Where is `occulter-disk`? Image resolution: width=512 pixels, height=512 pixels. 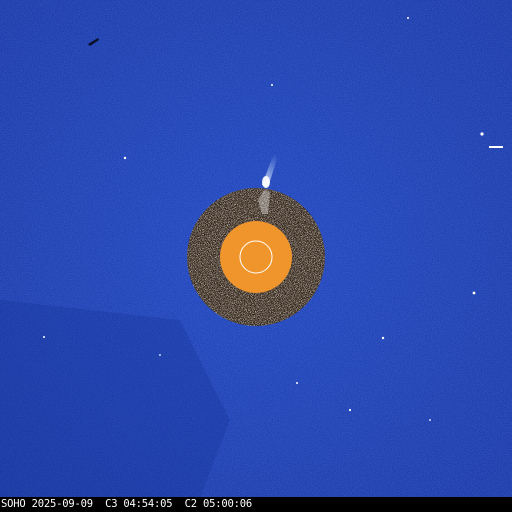 occulter-disk is located at coordinates (256, 257).